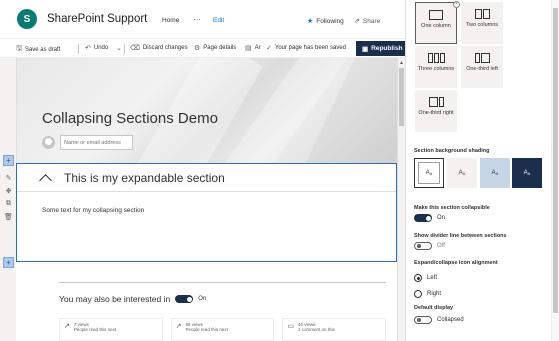 The width and height of the screenshot is (559, 341). I want to click on undo-icon: ↶, so click(88, 48).